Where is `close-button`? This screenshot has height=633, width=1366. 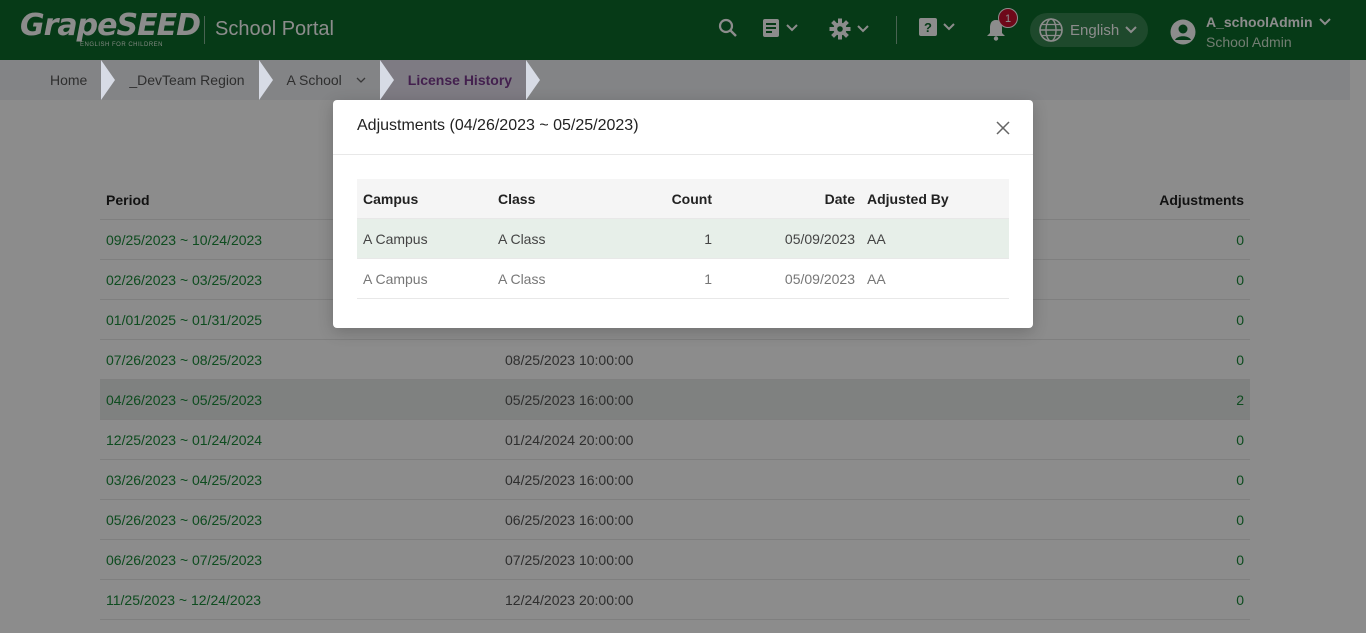 close-button is located at coordinates (1003, 128).